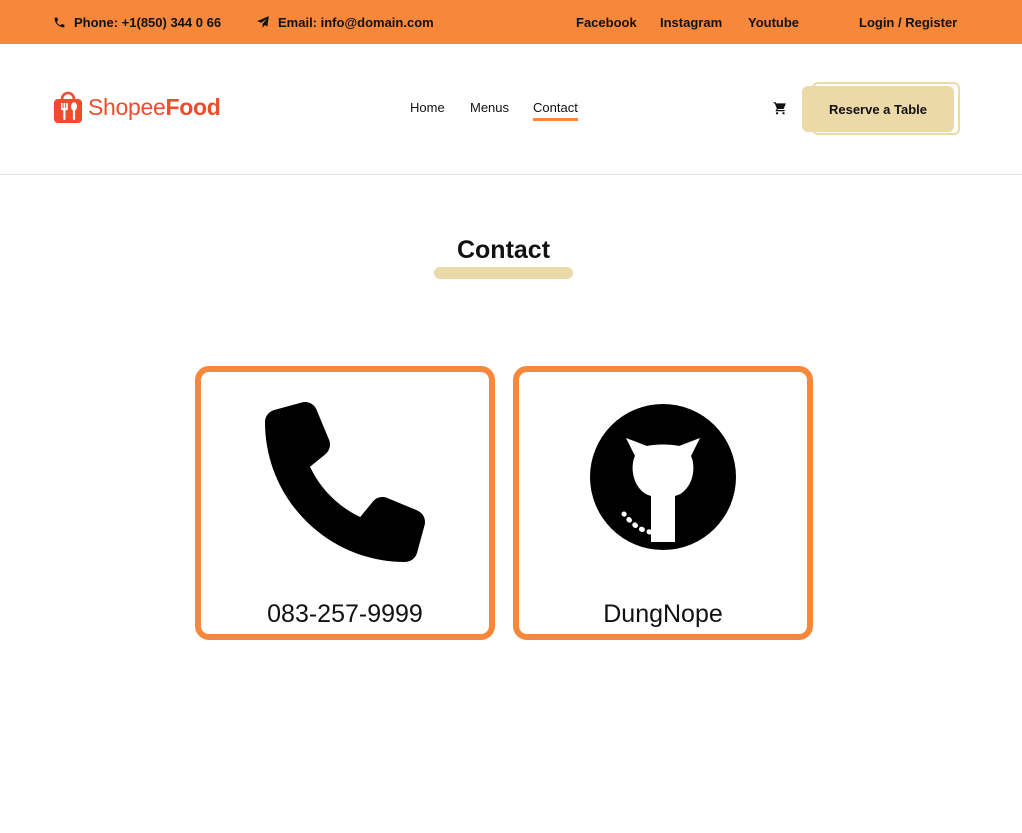  I want to click on logo-text-food: Food, so click(193, 107).